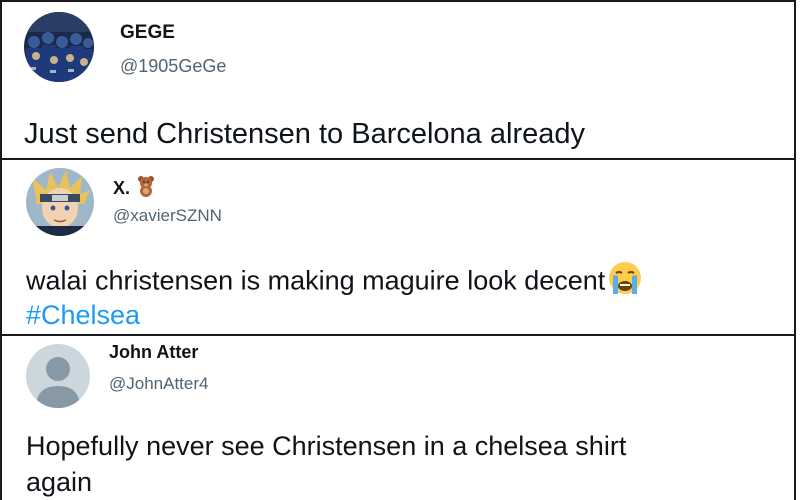  Describe the element at coordinates (167, 216) in the screenshot. I see `user-handle: @xavierSZNN` at that location.